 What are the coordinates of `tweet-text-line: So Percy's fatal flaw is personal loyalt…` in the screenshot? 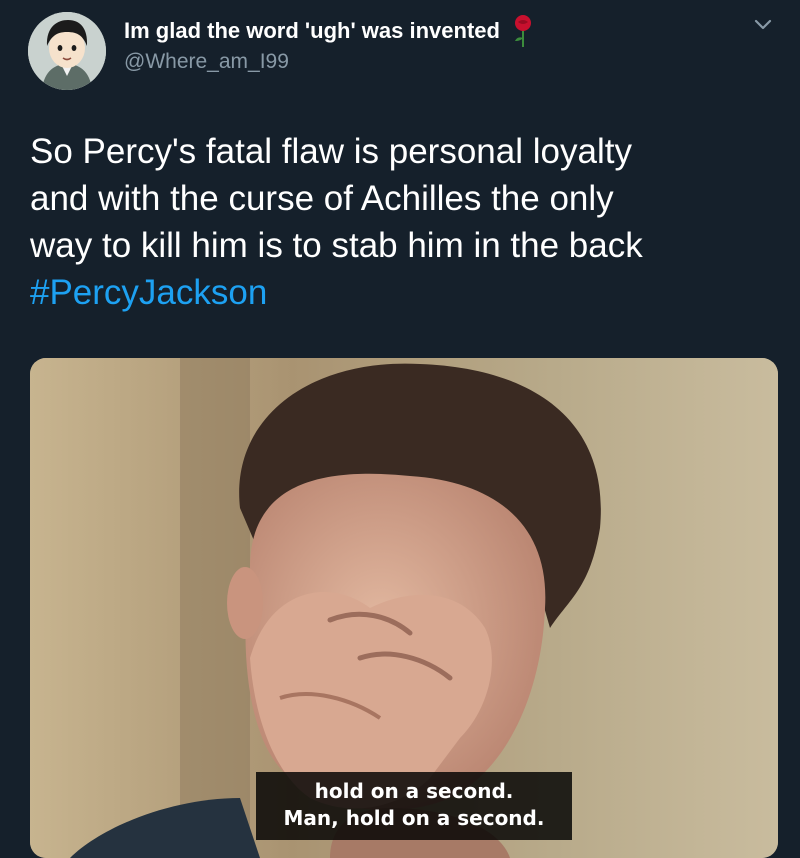 It's located at (331, 151).